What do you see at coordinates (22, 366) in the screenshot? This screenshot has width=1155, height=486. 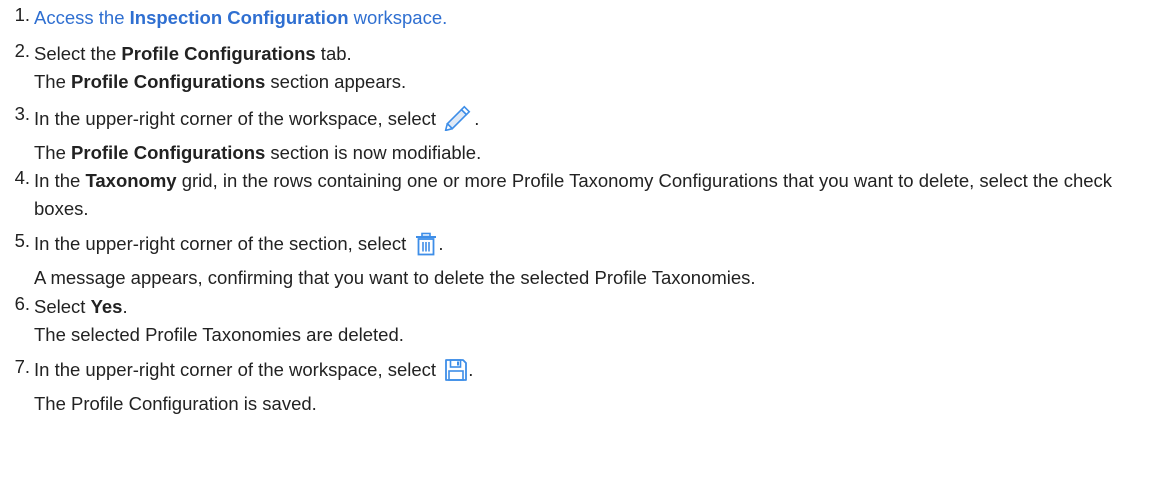 I see `step-number: 7.` at bounding box center [22, 366].